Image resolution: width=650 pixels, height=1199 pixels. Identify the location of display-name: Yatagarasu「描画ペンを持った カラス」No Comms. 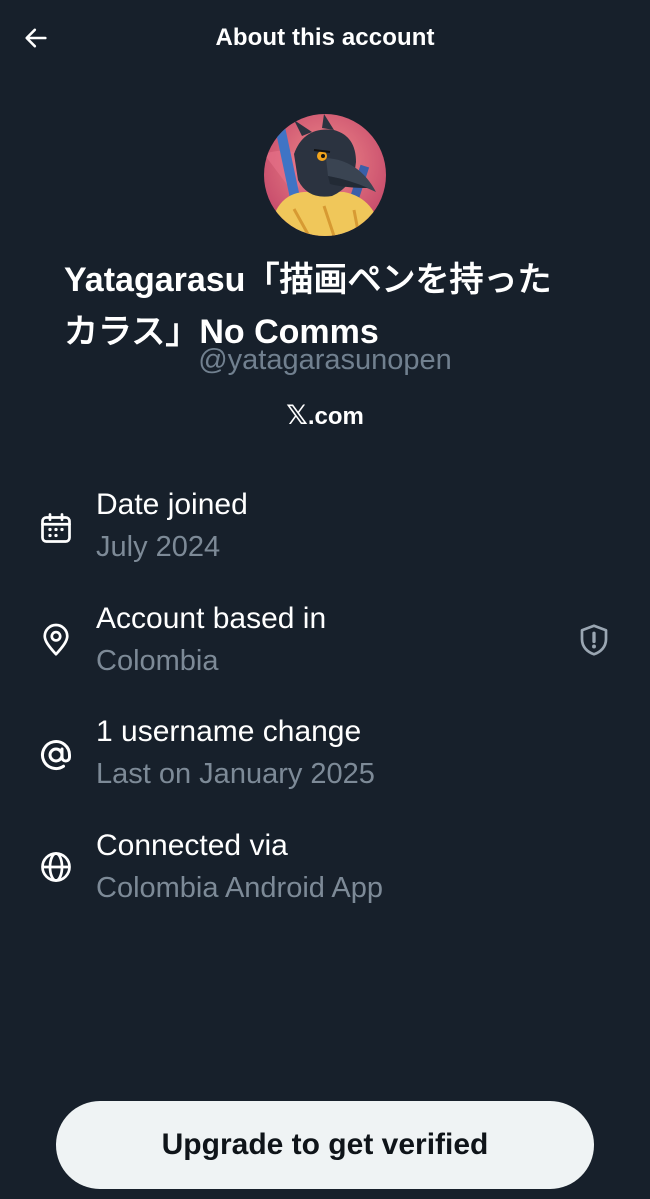
(308, 306).